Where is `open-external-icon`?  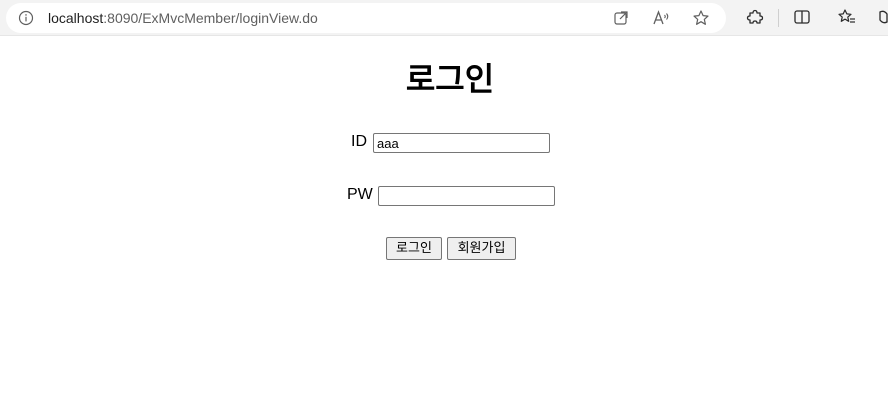
open-external-icon is located at coordinates (621, 18).